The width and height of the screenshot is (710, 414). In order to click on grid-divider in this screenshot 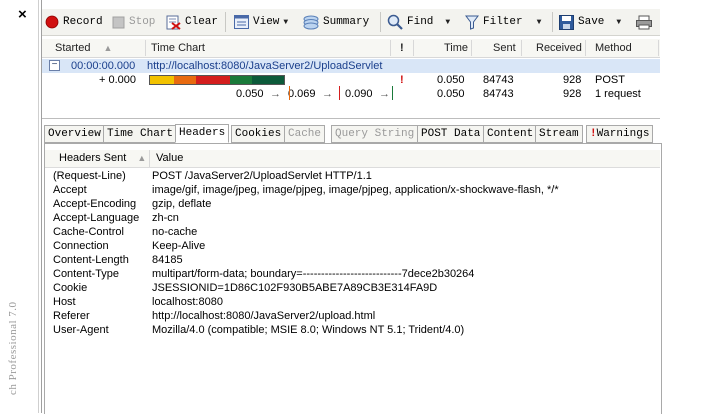, I will do `click(351, 118)`.